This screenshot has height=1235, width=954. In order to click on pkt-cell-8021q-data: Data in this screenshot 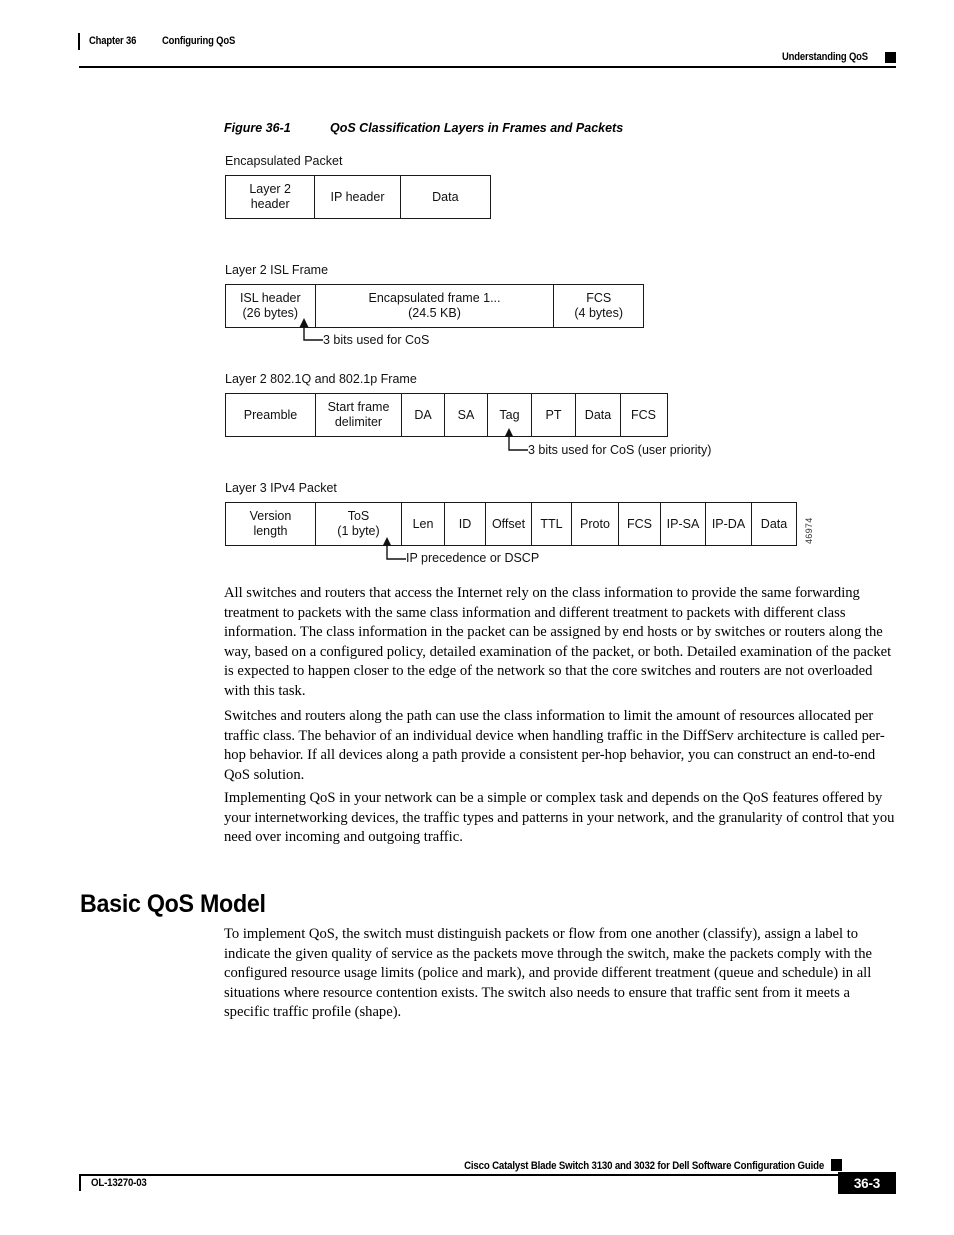, I will do `click(598, 415)`.